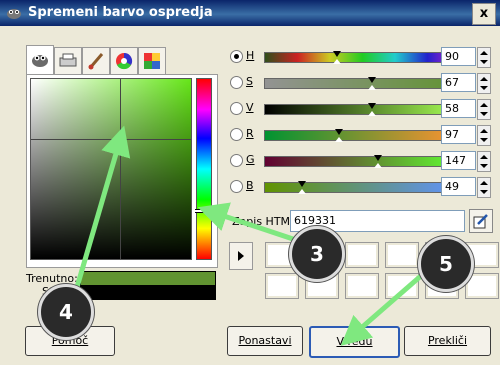  Describe the element at coordinates (317, 254) in the screenshot. I see `callout-3: 3` at that location.